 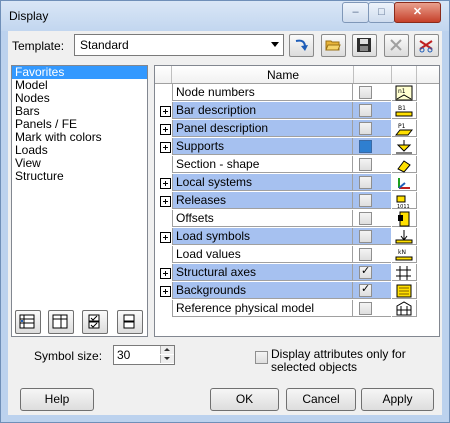 What do you see at coordinates (262, 92) in the screenshot?
I see `row-name: Node numbers` at bounding box center [262, 92].